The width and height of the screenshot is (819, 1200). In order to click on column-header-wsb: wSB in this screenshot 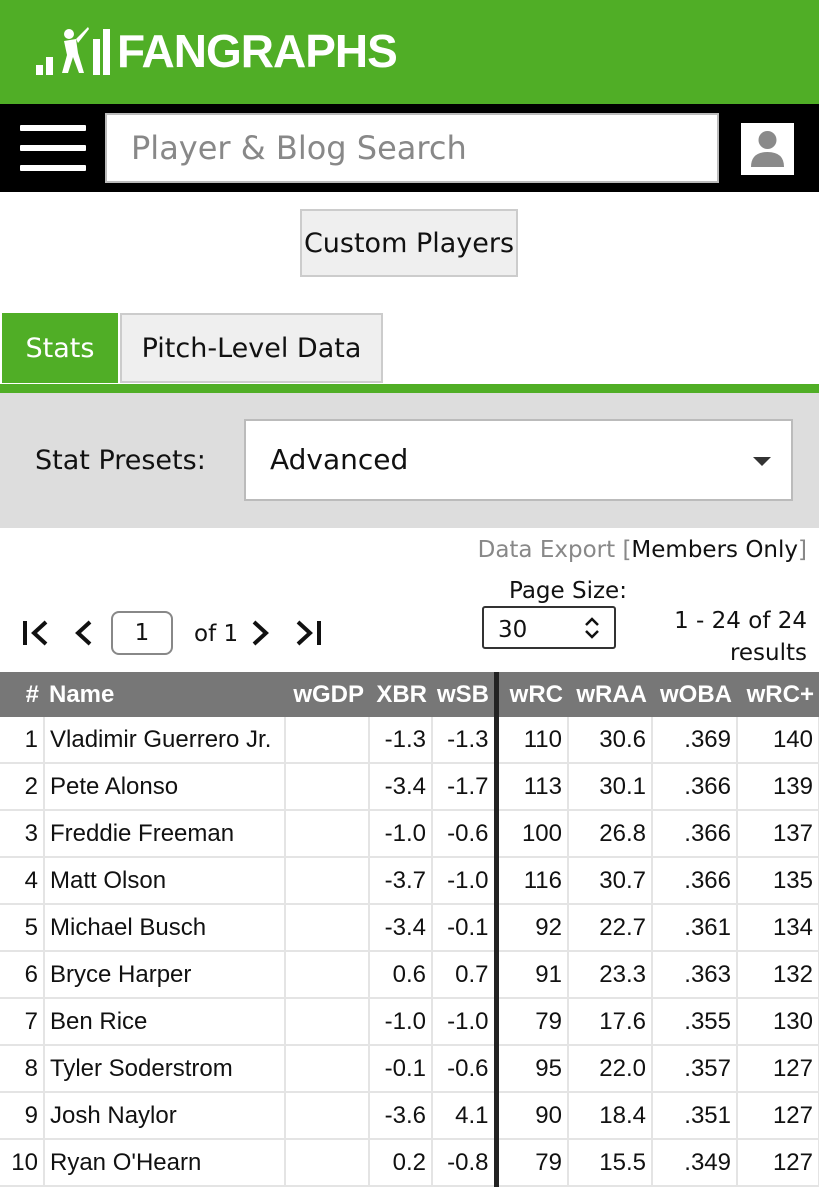, I will do `click(464, 694)`.